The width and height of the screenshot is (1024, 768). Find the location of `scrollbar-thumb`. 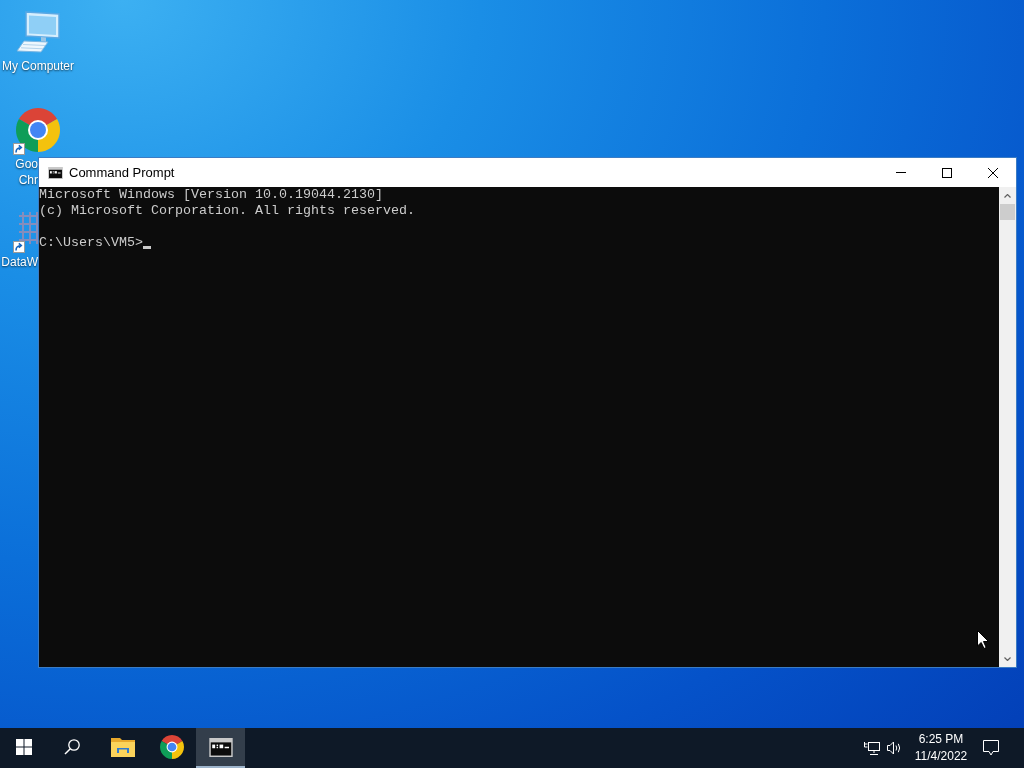

scrollbar-thumb is located at coordinates (1007, 212).